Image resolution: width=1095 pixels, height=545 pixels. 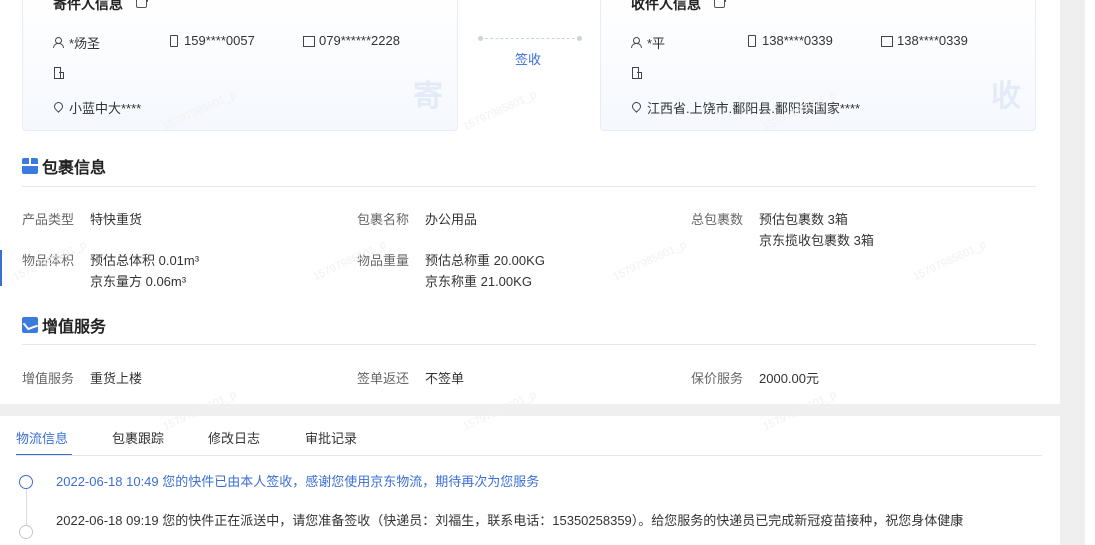 What do you see at coordinates (383, 260) in the screenshot?
I see `weight-label: 物品重量` at bounding box center [383, 260].